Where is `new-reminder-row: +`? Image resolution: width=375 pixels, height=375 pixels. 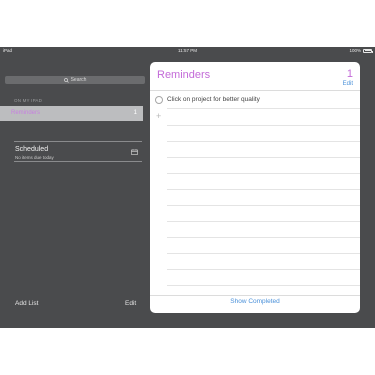
new-reminder-row: + is located at coordinates (255, 117).